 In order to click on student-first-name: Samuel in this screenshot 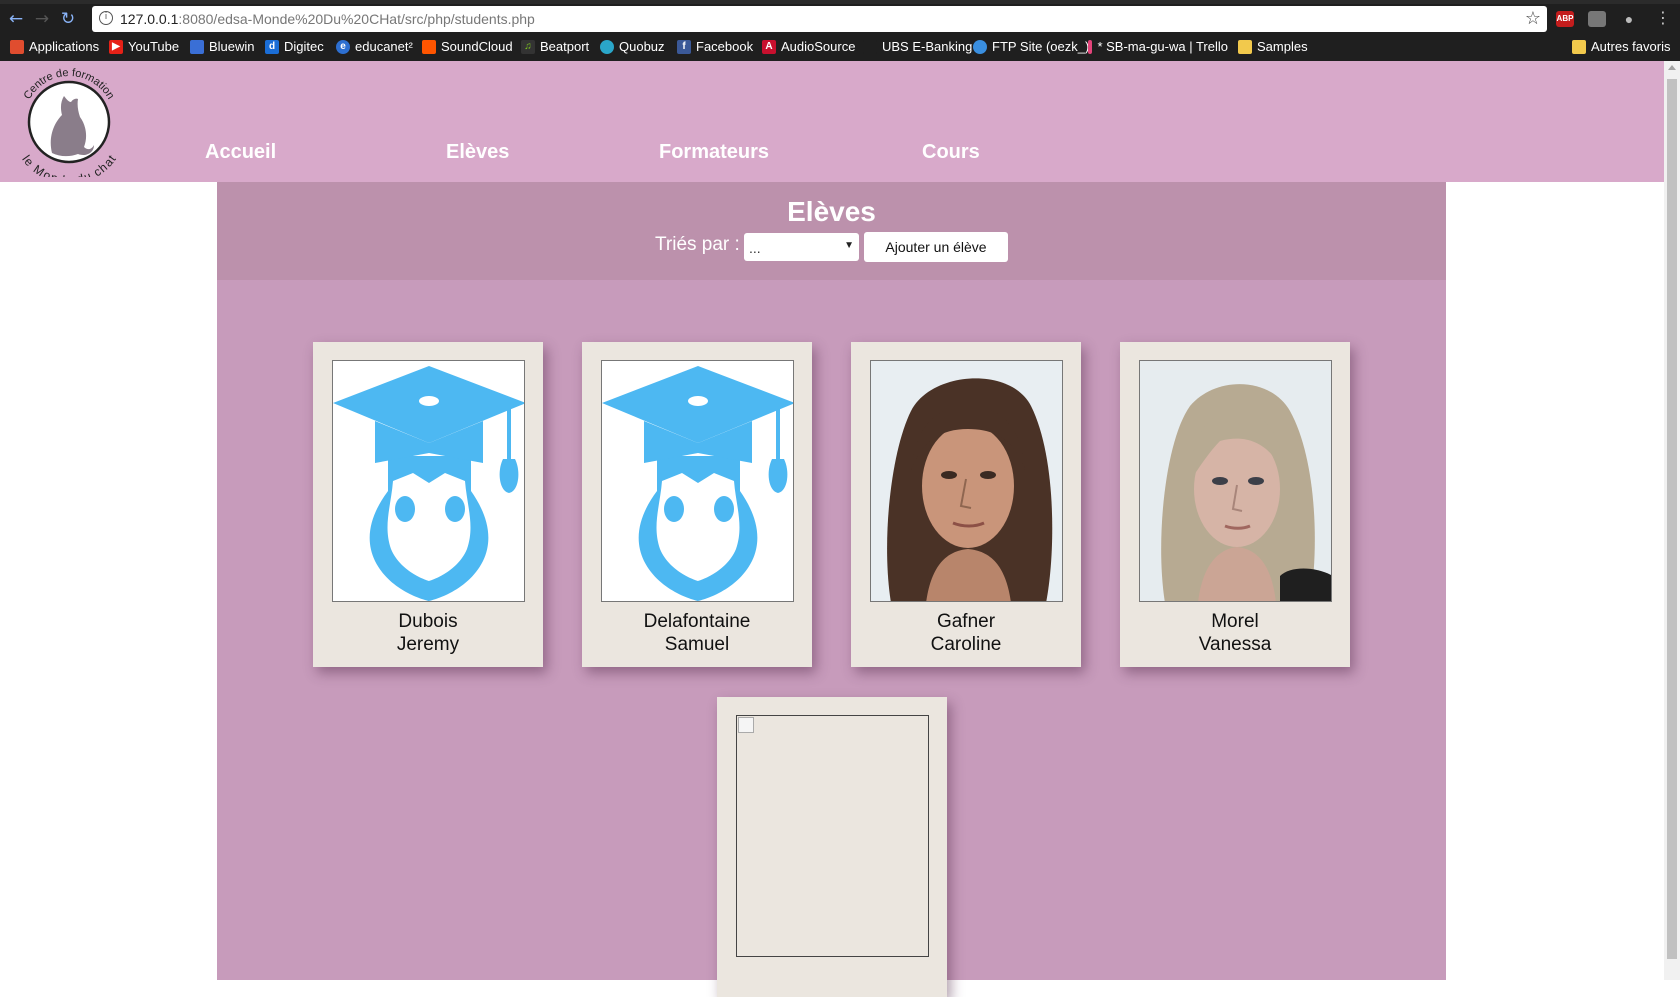, I will do `click(697, 644)`.